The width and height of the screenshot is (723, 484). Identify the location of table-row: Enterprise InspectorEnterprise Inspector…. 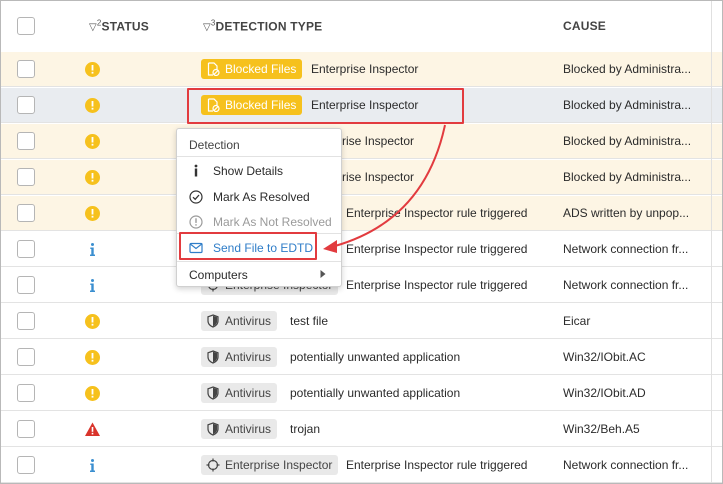
(361, 285).